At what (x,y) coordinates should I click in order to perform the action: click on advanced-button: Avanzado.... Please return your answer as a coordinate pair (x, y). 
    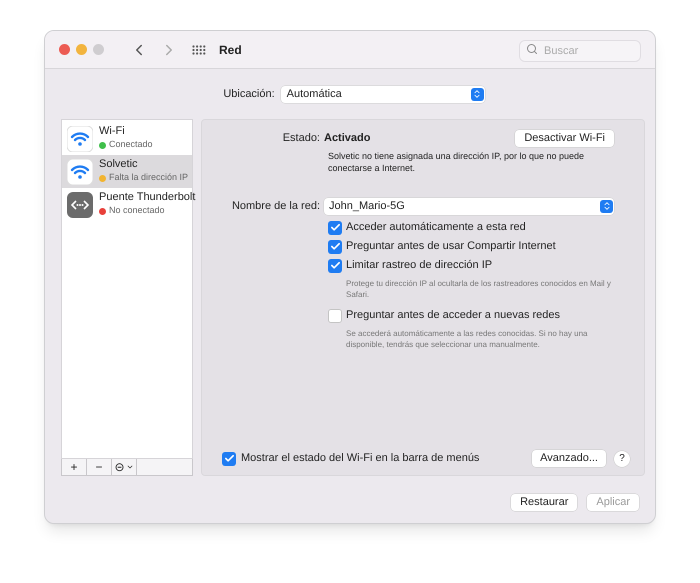
    Looking at the image, I should click on (569, 458).